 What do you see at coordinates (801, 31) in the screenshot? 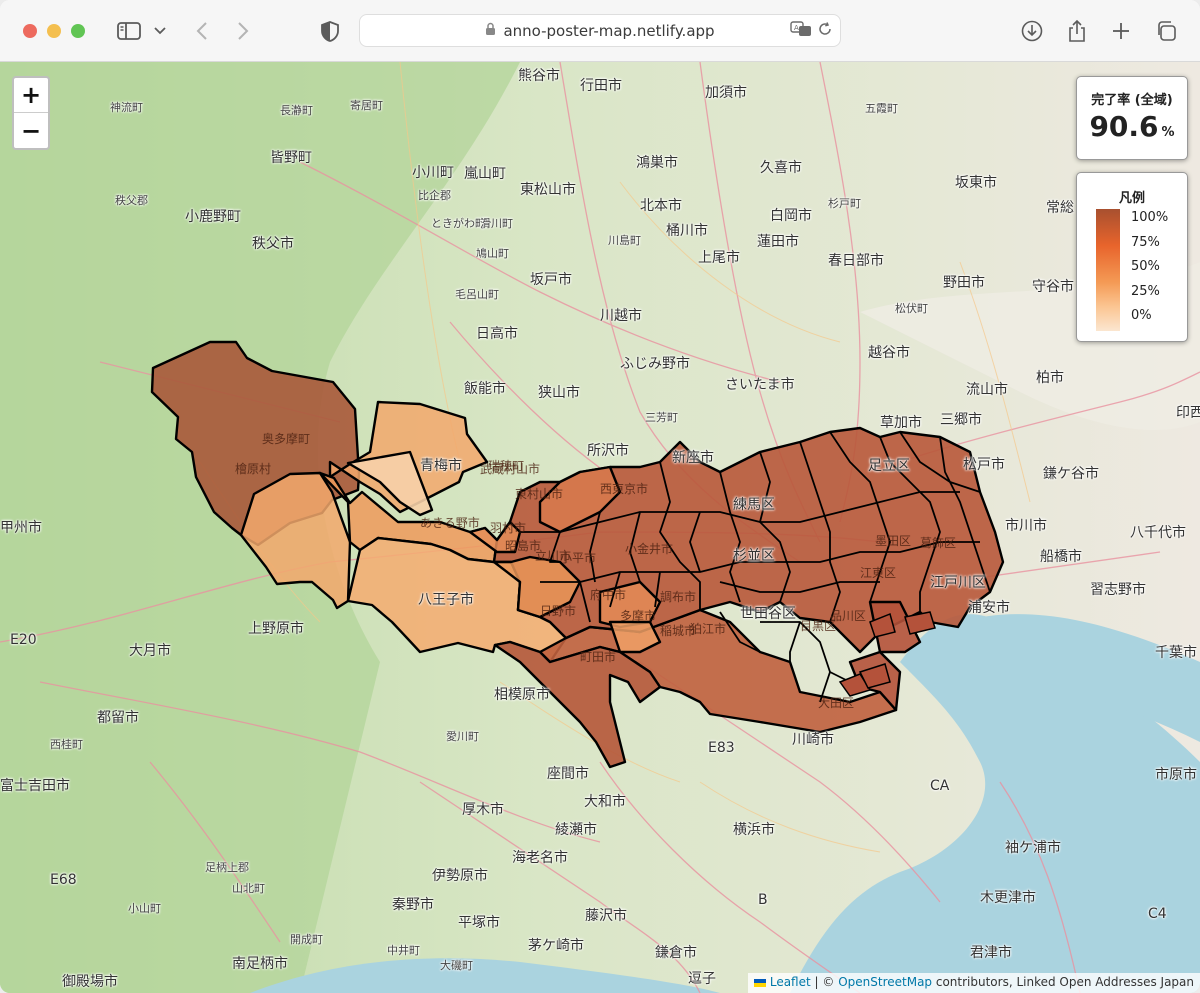
I see `translate-icon: A` at bounding box center [801, 31].